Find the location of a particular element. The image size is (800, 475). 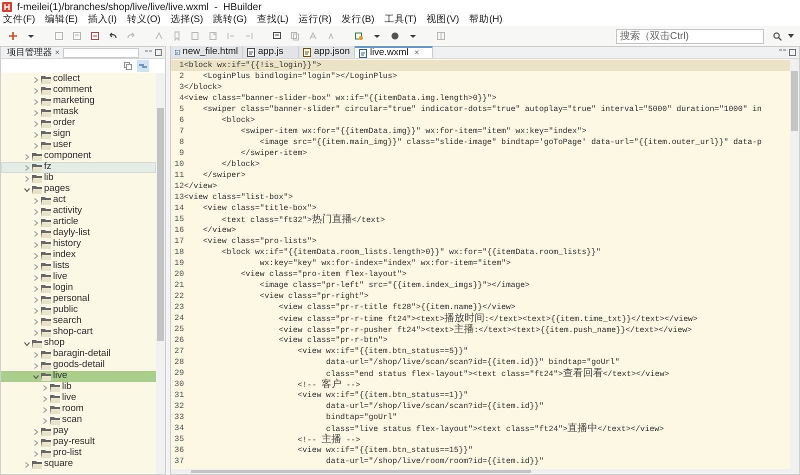

file-tab: new_file.html is located at coordinates (207, 52).